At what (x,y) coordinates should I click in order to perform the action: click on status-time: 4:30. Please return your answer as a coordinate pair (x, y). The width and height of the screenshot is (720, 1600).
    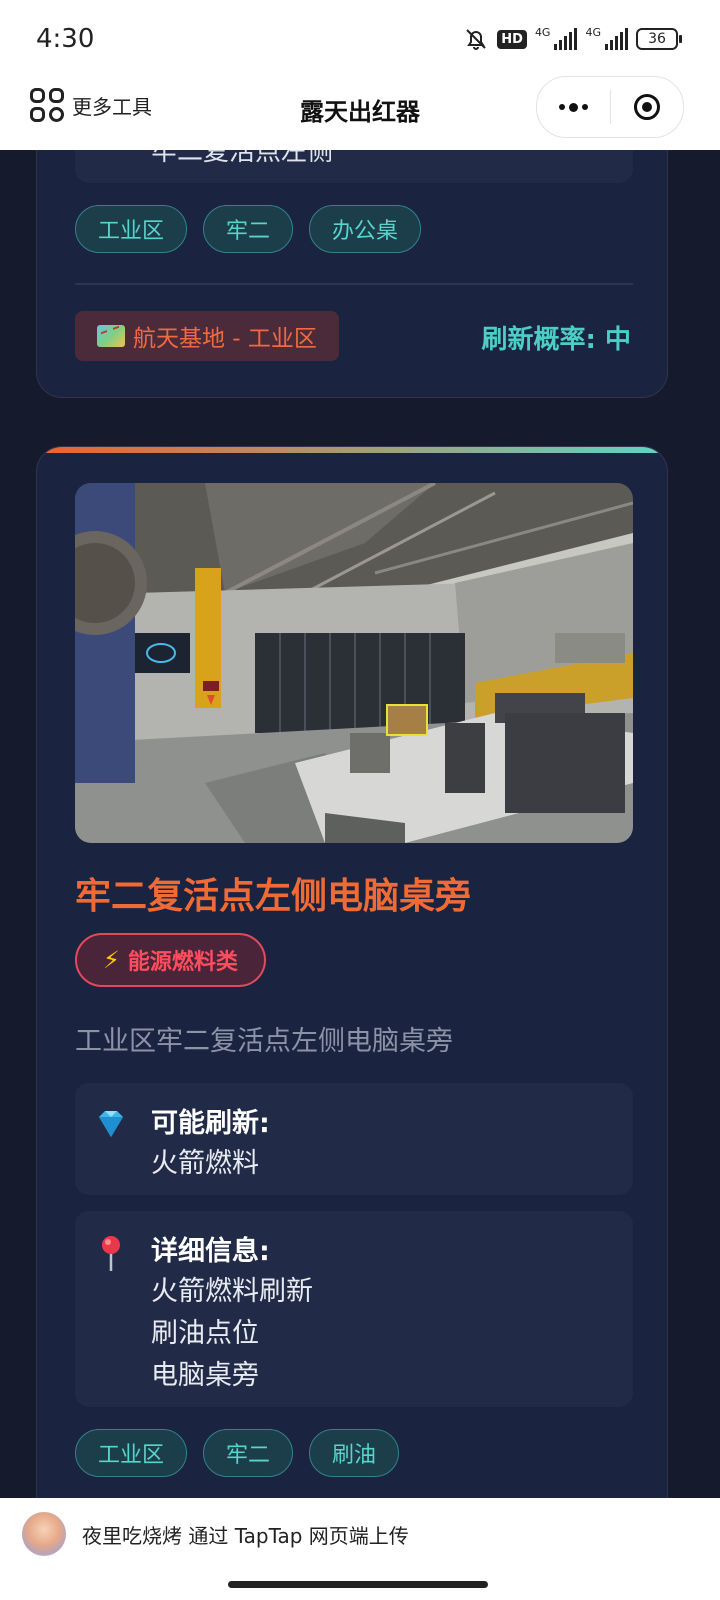
    Looking at the image, I should click on (65, 39).